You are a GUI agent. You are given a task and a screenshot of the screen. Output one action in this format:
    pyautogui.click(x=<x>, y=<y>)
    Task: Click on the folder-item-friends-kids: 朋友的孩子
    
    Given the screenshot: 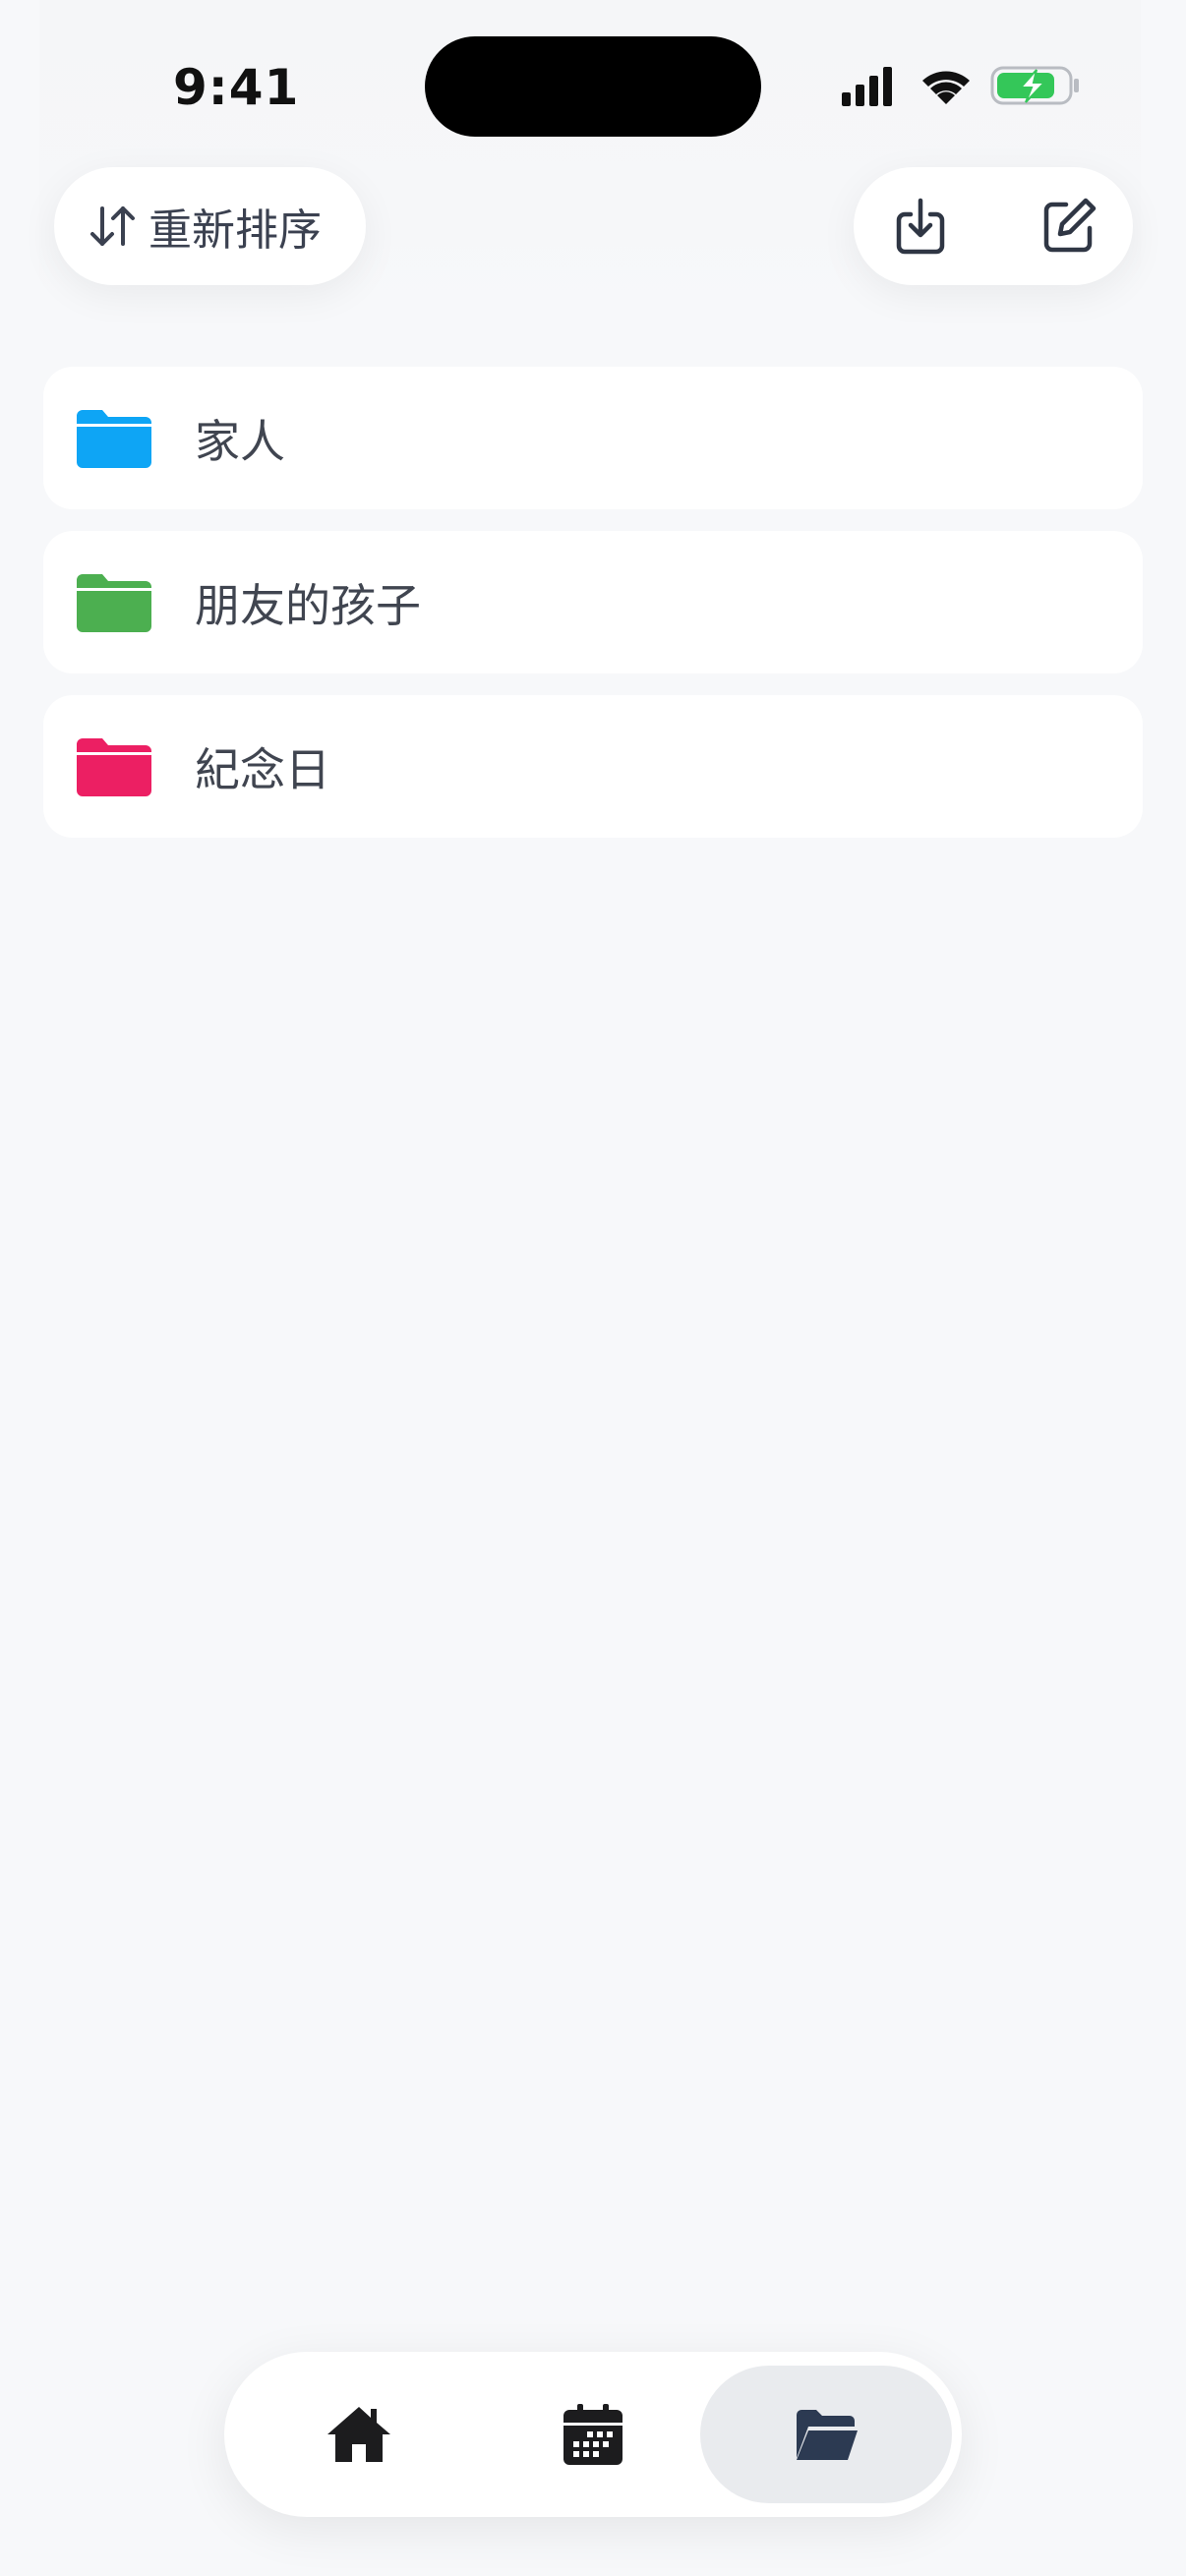 What is the action you would take?
    pyautogui.click(x=593, y=602)
    